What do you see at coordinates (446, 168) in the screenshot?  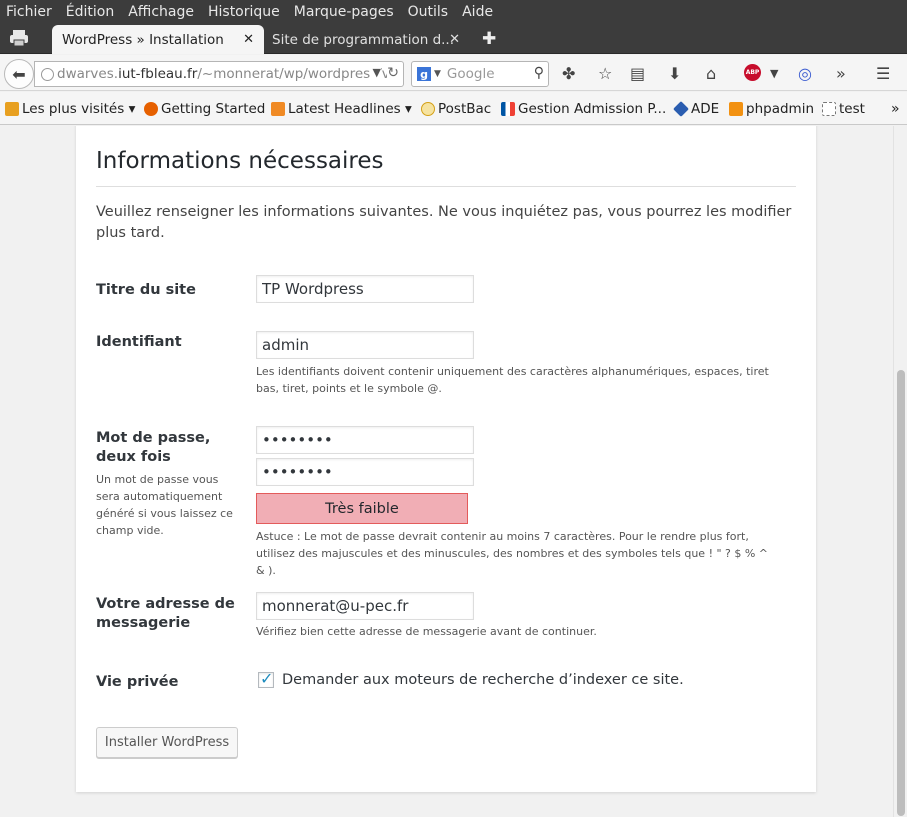 I see `page-title: Informations nécessaires` at bounding box center [446, 168].